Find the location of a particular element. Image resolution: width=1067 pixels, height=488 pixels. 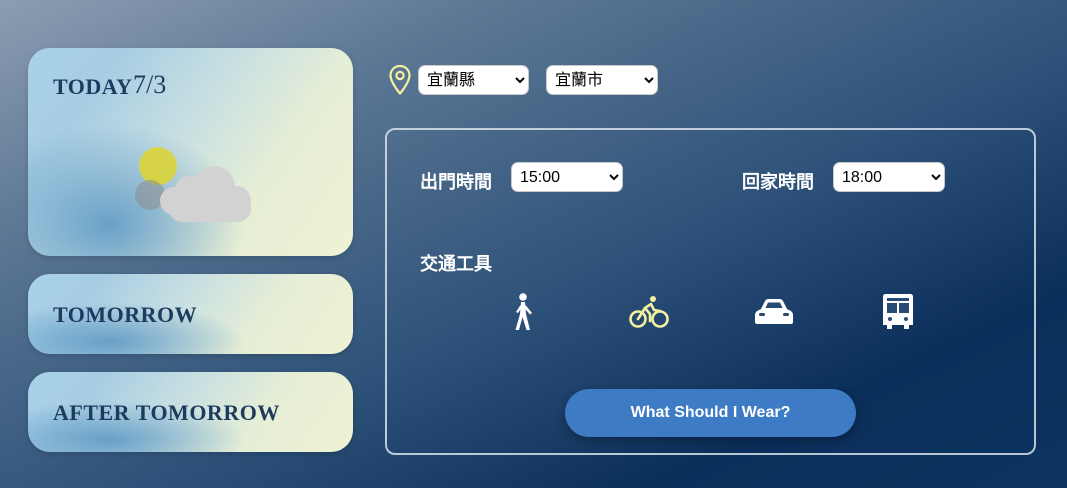

car-option is located at coordinates (774, 312).